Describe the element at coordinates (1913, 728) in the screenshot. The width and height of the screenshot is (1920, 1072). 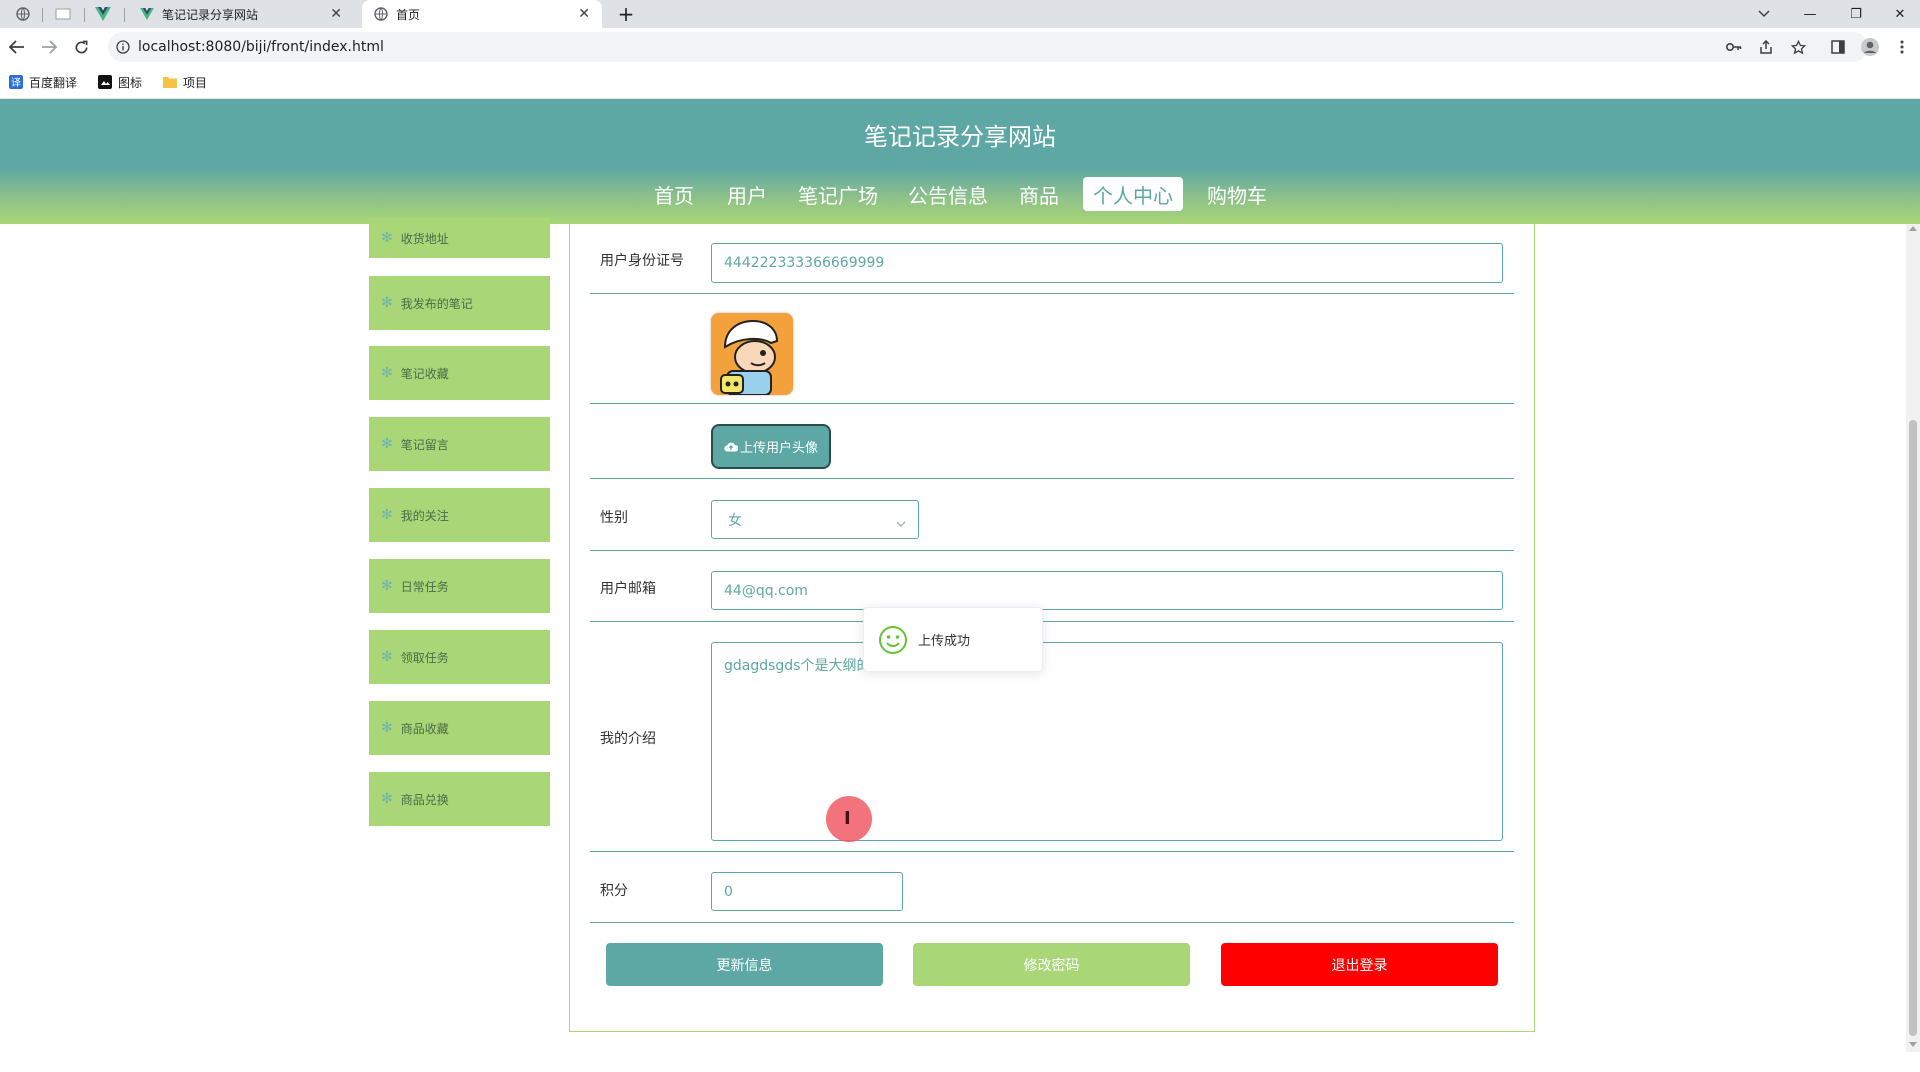
I see `scrollbar-thumb` at that location.